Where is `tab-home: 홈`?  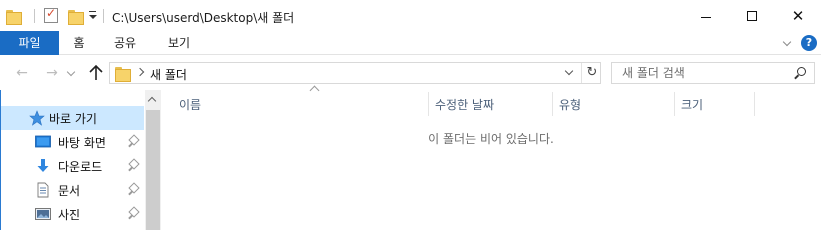 tab-home: 홈 is located at coordinates (79, 43).